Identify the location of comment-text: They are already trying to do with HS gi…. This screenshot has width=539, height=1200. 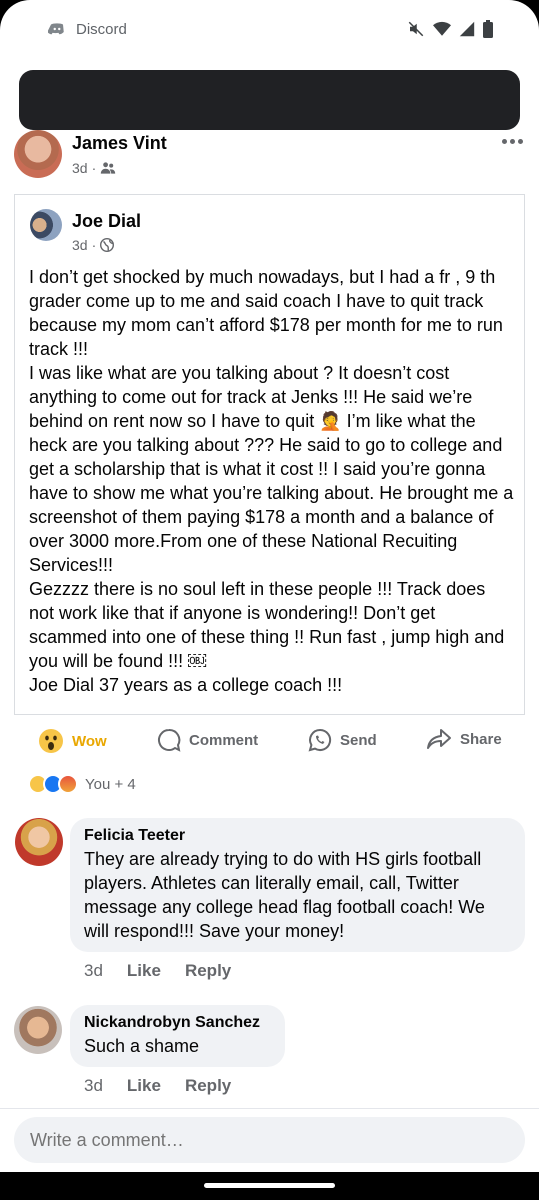
(284, 895).